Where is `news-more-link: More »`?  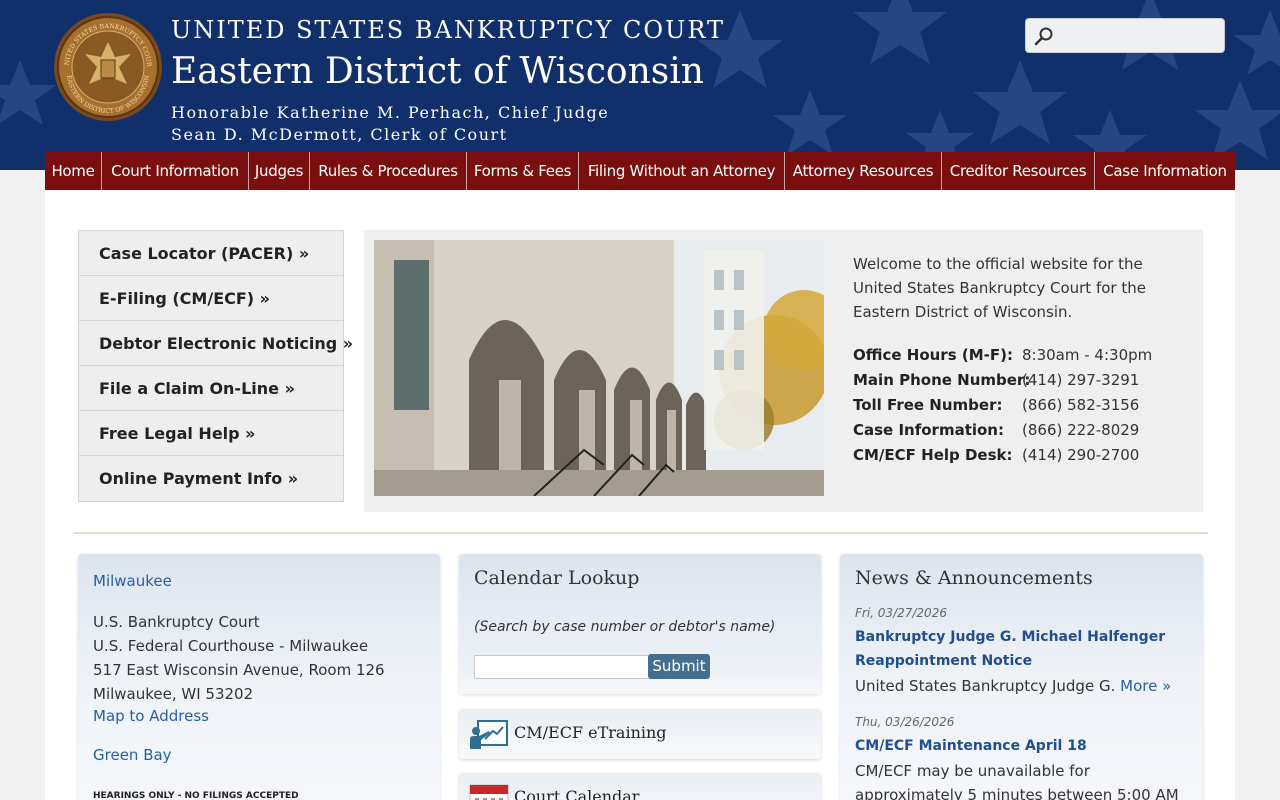 news-more-link: More » is located at coordinates (1145, 686).